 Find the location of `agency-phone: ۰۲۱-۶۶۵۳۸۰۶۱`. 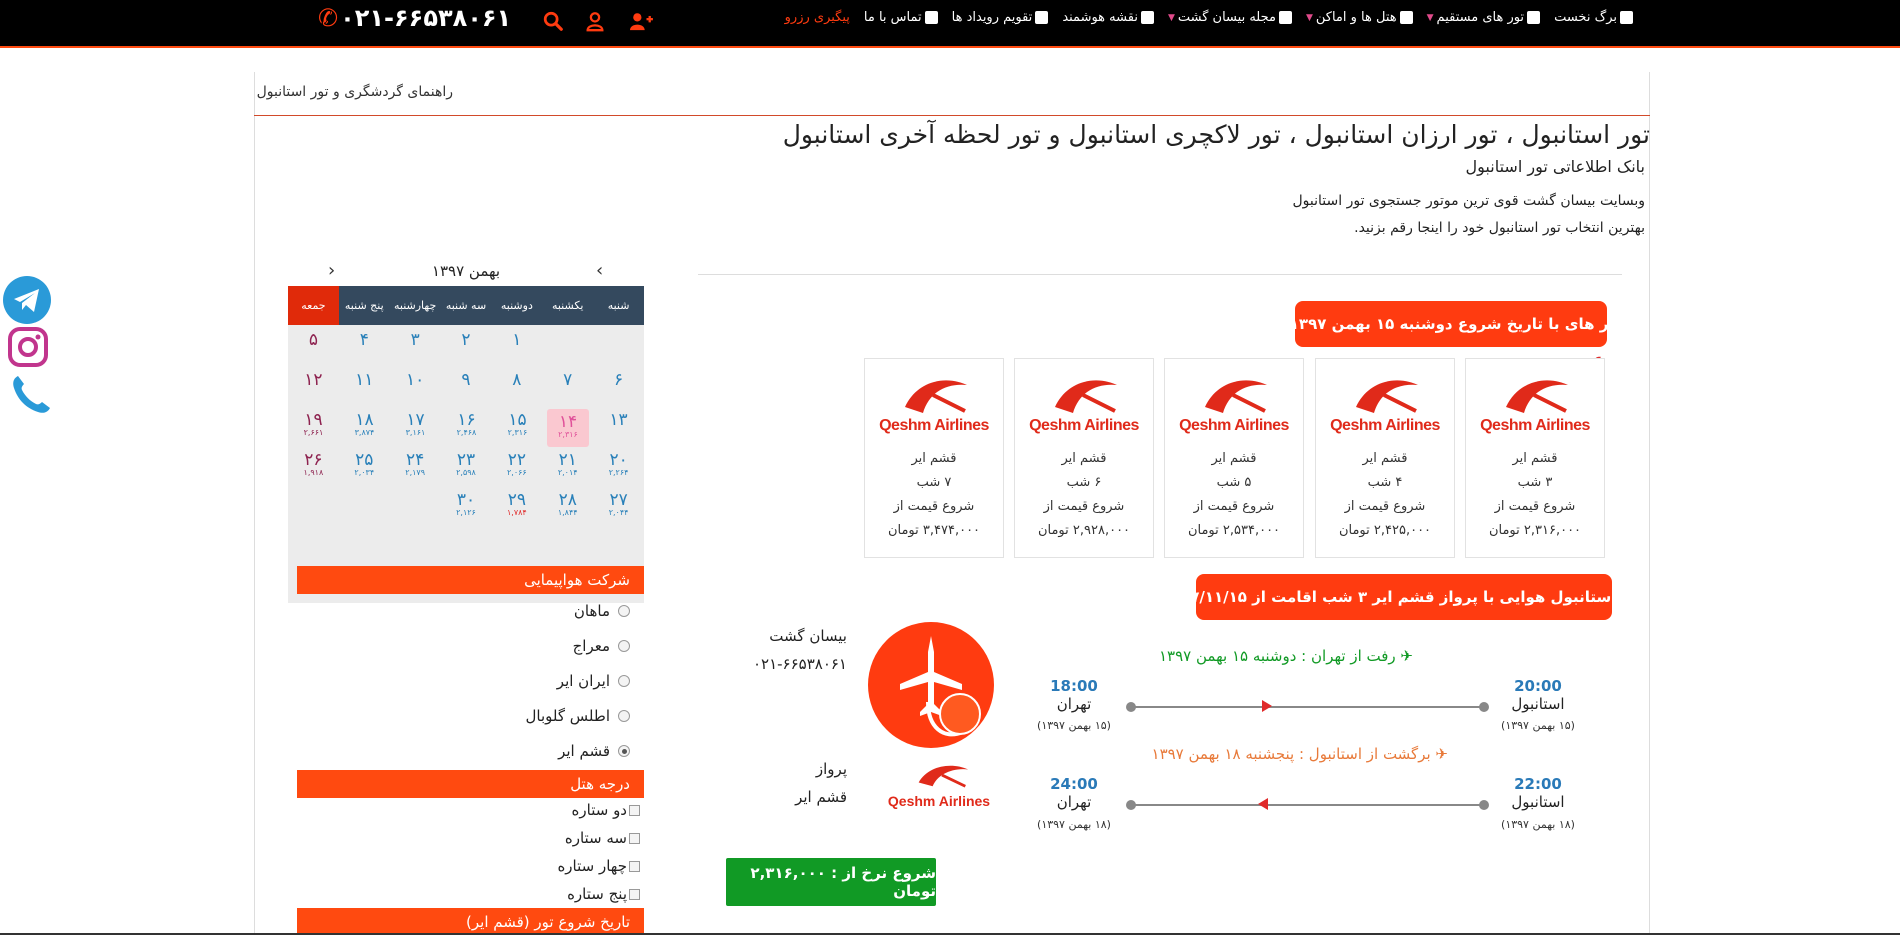

agency-phone: ۰۲۱-۶۶۵۳۸۰۶۱ is located at coordinates (800, 664).